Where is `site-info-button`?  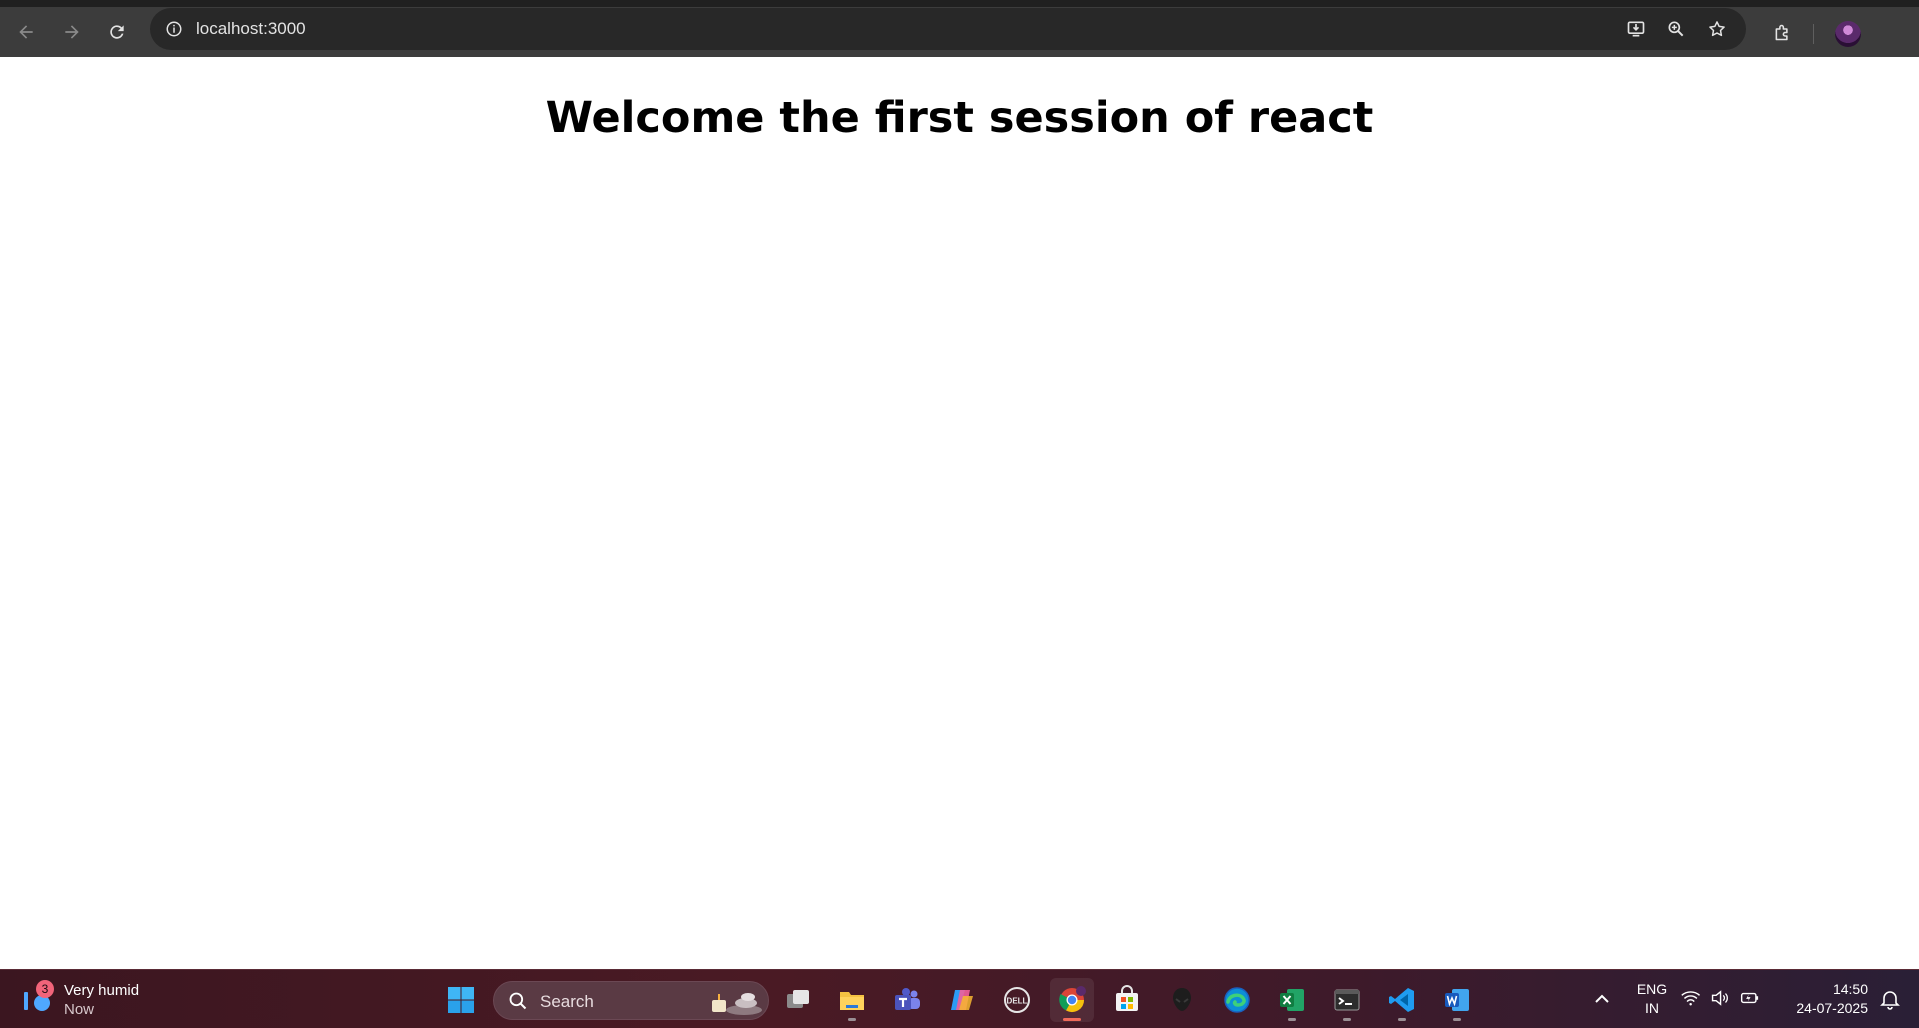 site-info-button is located at coordinates (174, 29).